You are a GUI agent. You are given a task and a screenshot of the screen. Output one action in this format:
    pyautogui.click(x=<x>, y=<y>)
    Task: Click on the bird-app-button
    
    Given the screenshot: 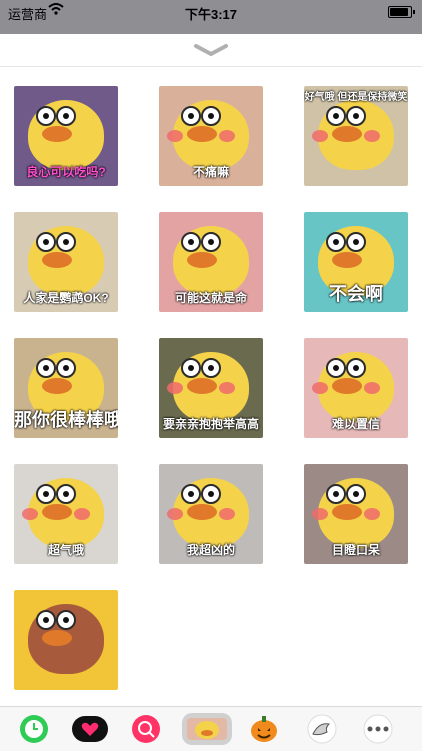 What is the action you would take?
    pyautogui.click(x=322, y=729)
    